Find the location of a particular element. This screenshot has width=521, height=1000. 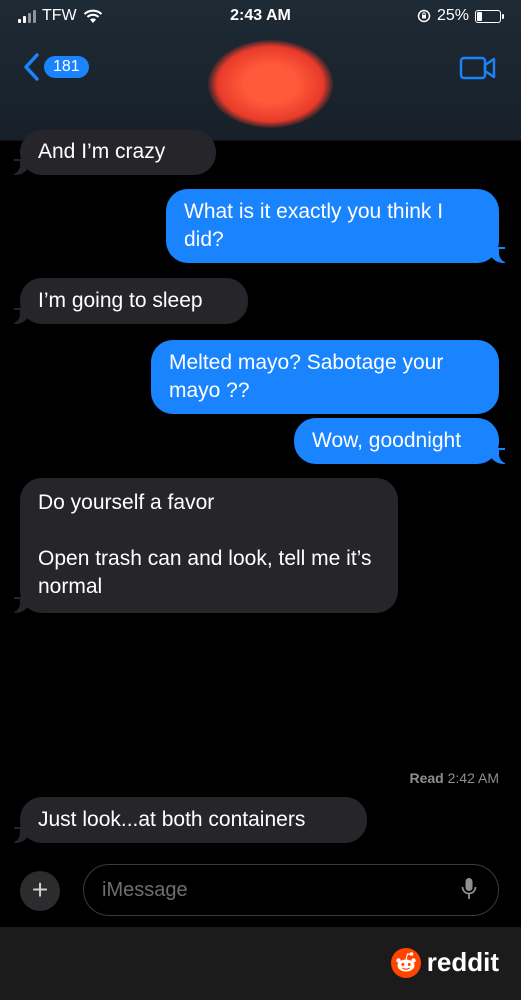

message-text: Just look...at both containers is located at coordinates (172, 819).